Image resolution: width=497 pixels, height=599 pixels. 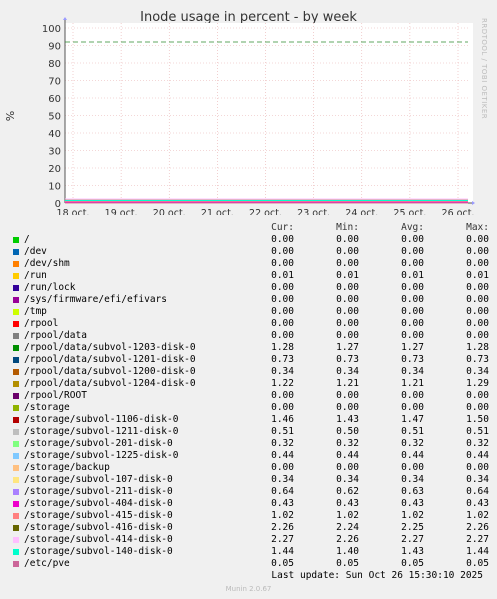 I want to click on munin-version: Munin 2.0.67, so click(x=248, y=589).